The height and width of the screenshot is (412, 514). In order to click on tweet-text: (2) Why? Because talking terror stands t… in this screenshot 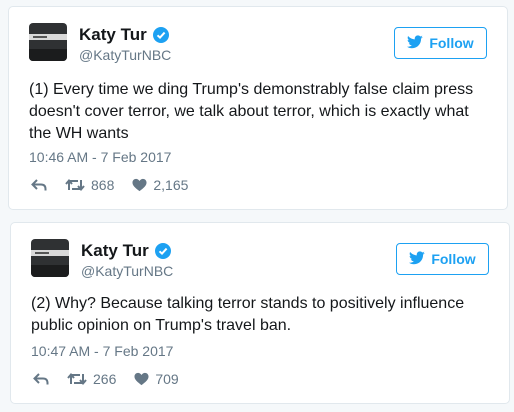, I will do `click(248, 314)`.